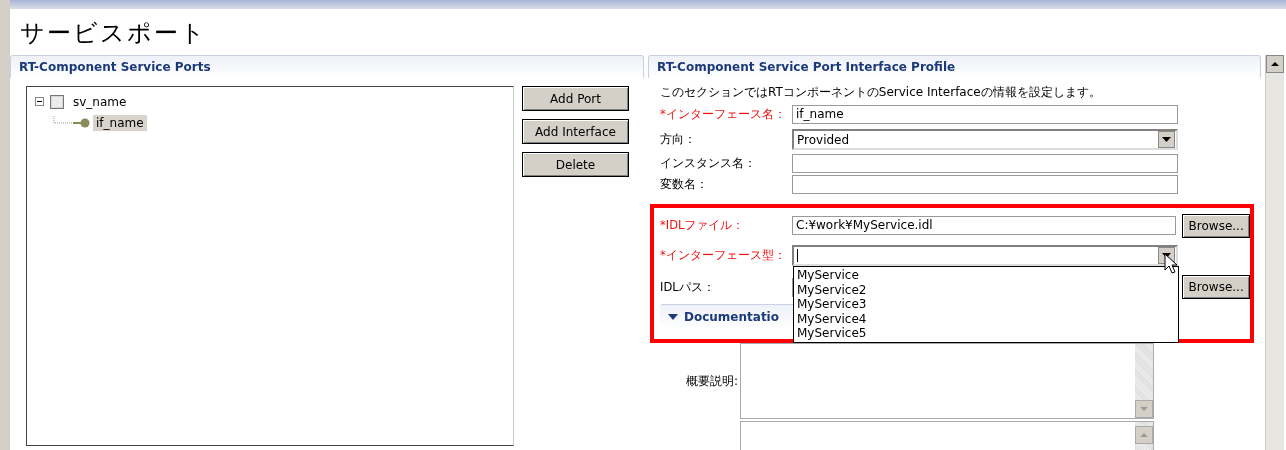 The image size is (1286, 450). I want to click on section-header: RT-Component Service Port Interface Profile, so click(954, 66).